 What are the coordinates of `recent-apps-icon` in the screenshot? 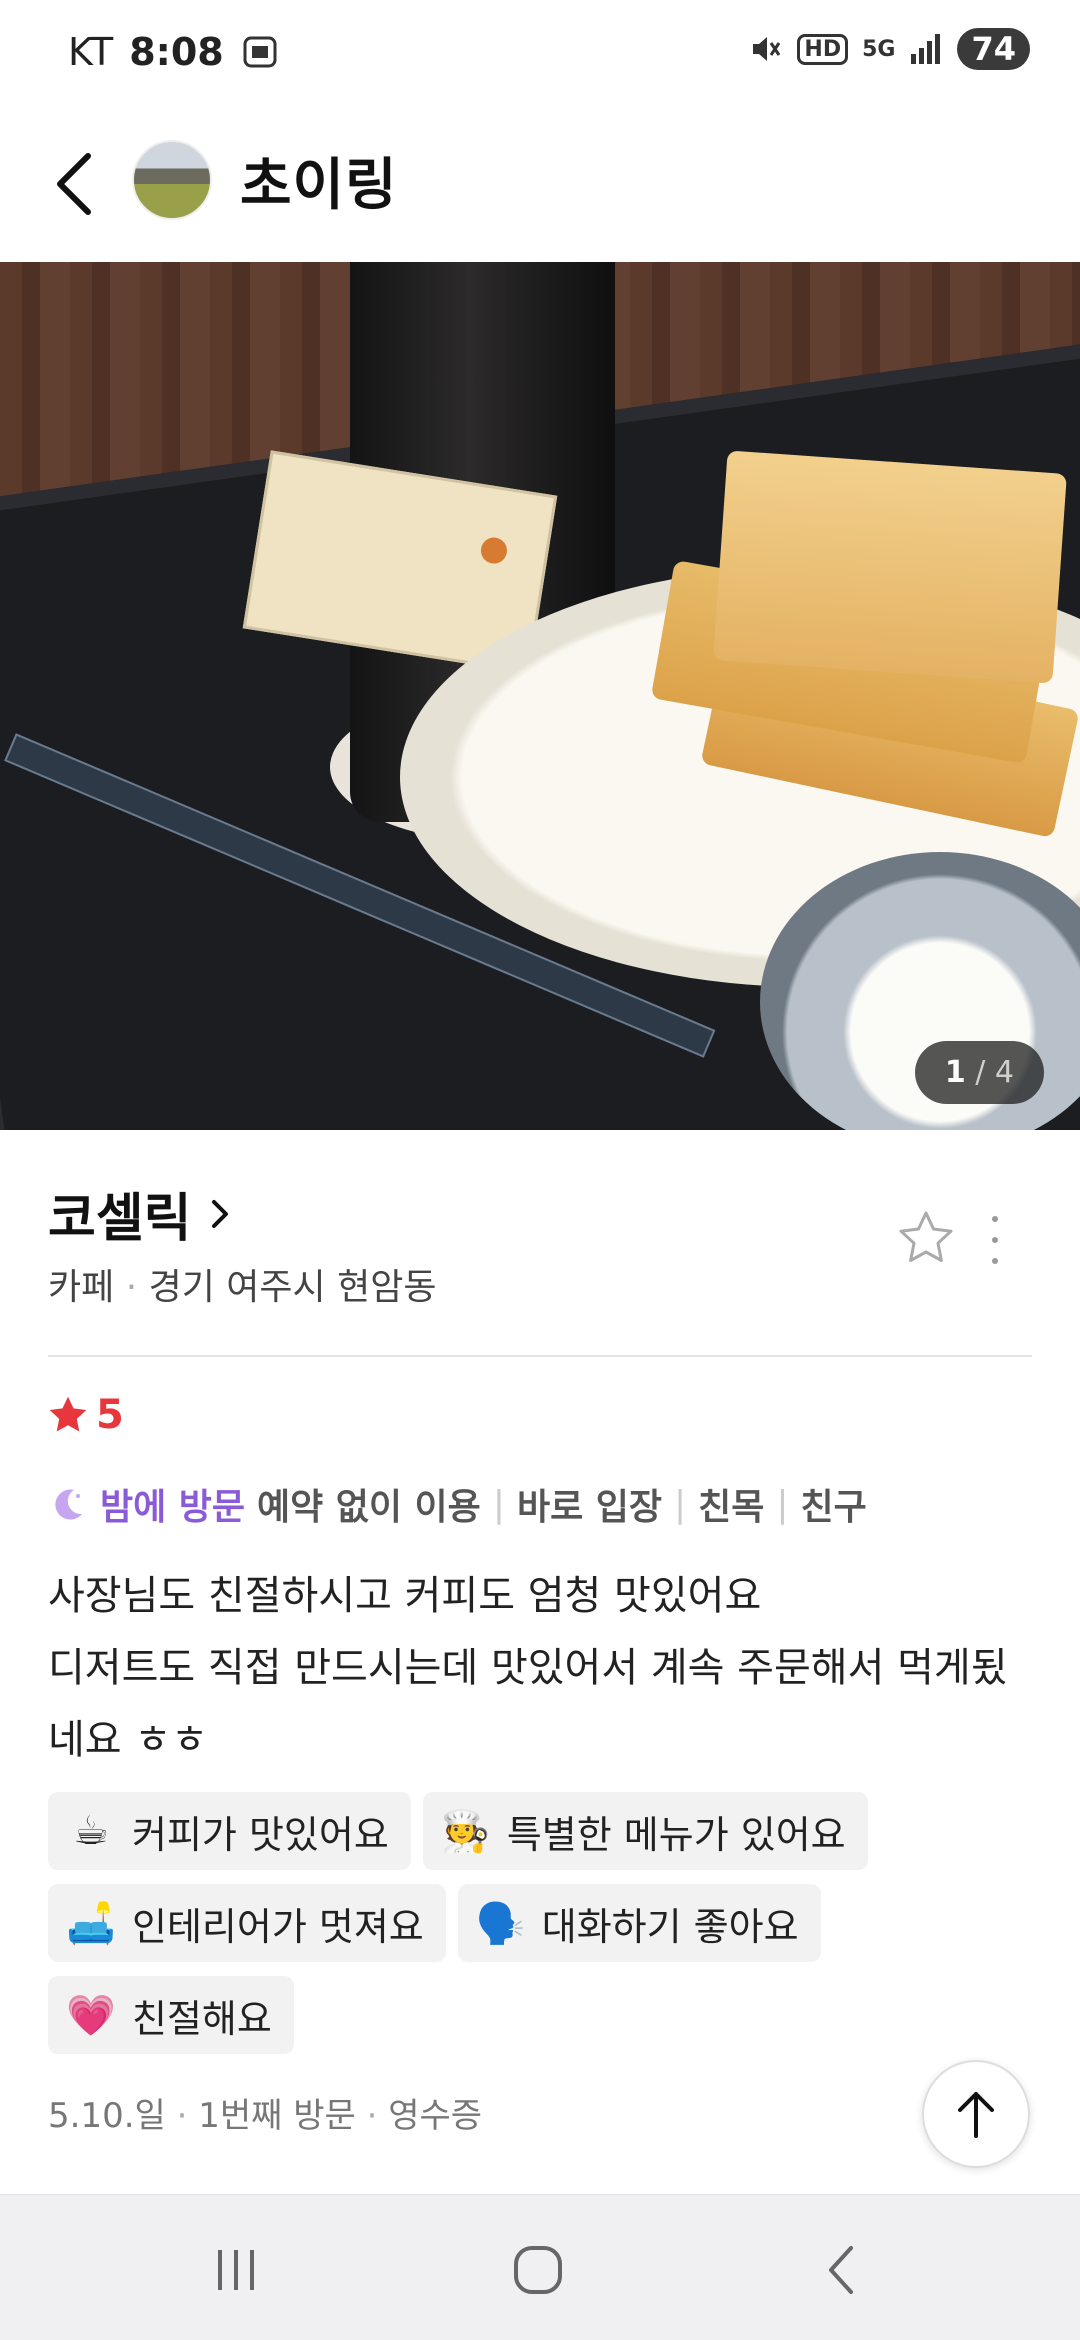 It's located at (236, 2270).